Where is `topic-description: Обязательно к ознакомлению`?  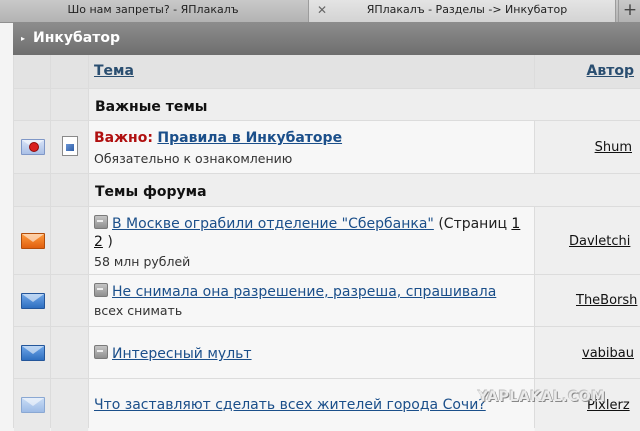
topic-description: Обязательно к ознакомлению is located at coordinates (193, 158).